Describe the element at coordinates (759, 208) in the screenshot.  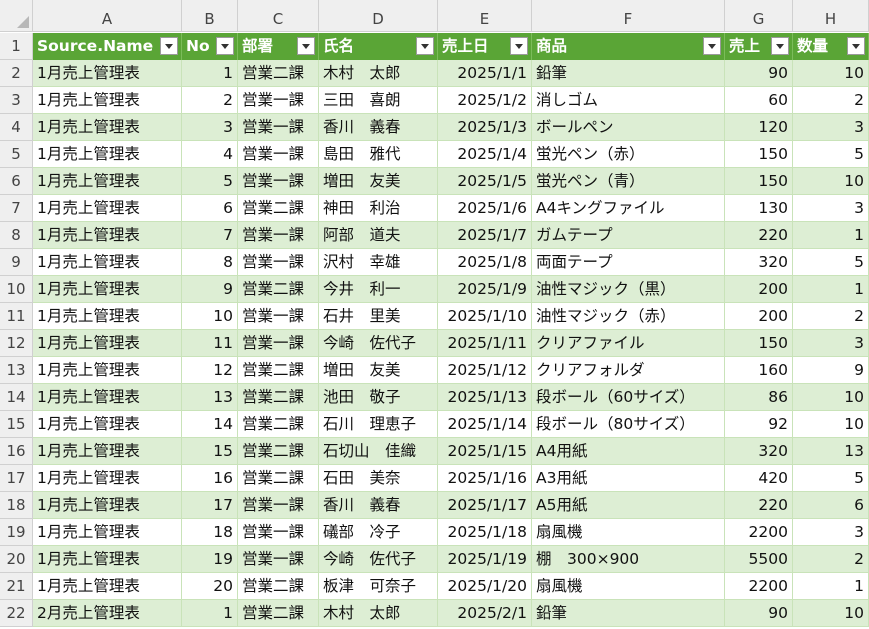
I see `table-cell: 130` at that location.